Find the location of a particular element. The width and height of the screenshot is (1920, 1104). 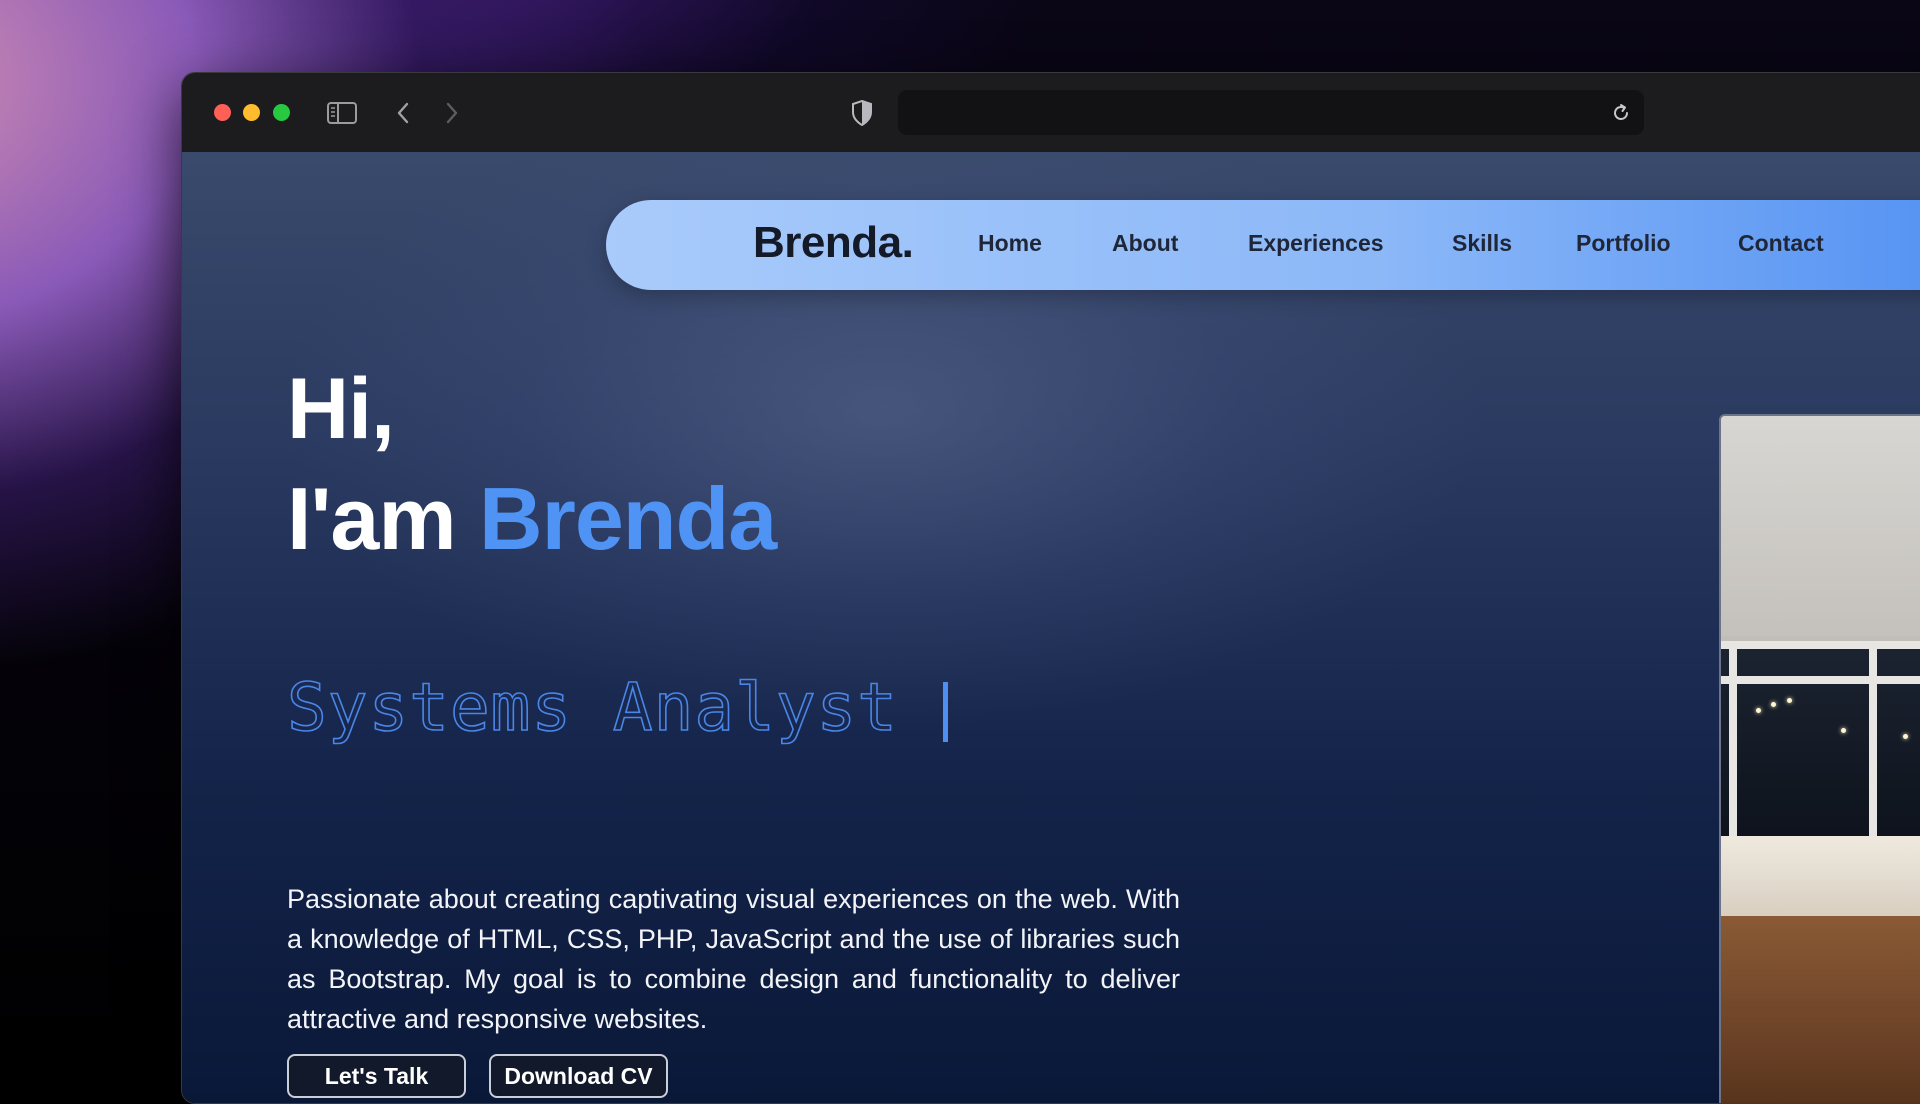

profile-photo is located at coordinates (1819, 758).